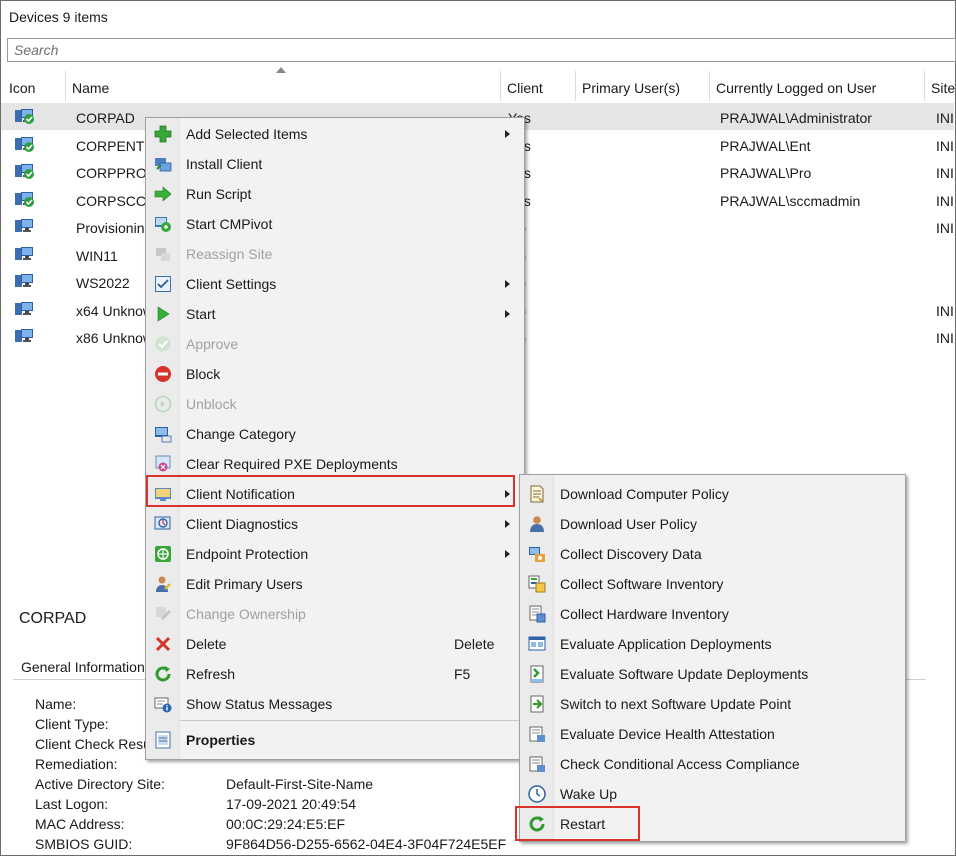 The width and height of the screenshot is (956, 856). Describe the element at coordinates (335, 644) in the screenshot. I see `menu-item-delete: Delete Delete` at that location.